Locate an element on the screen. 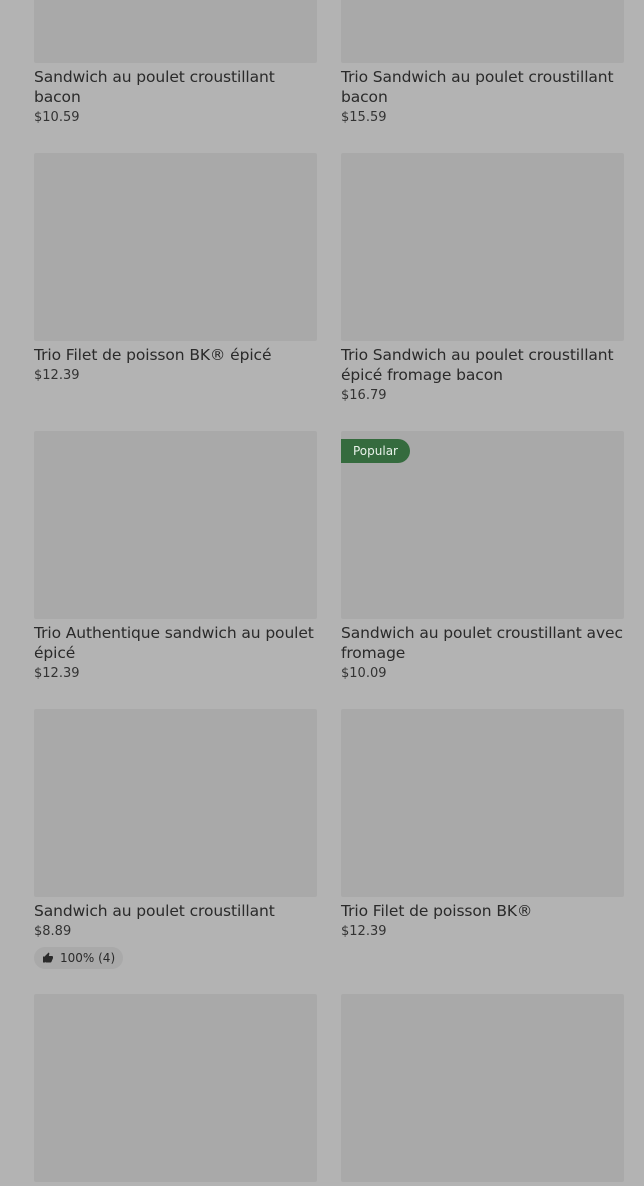 This screenshot has width=644, height=1186. thumbs-up-icon is located at coordinates (48, 958).